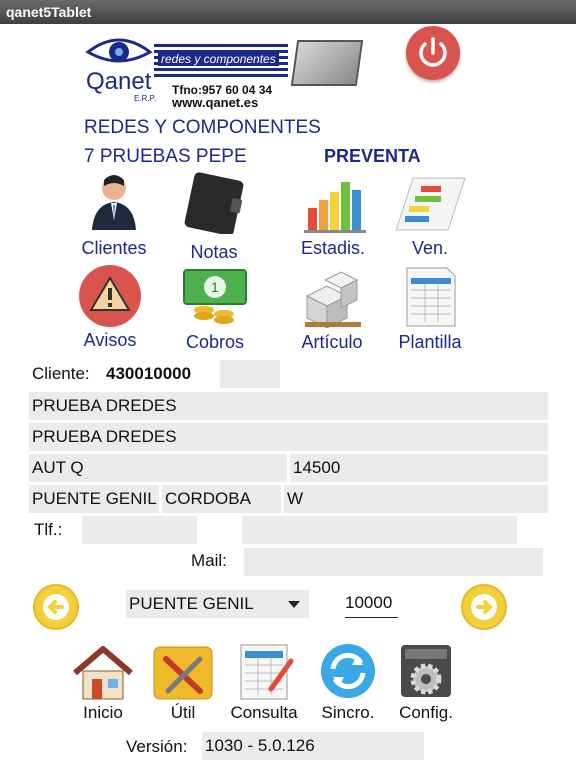 This screenshot has width=576, height=768. I want to click on home-icon, so click(103, 673).